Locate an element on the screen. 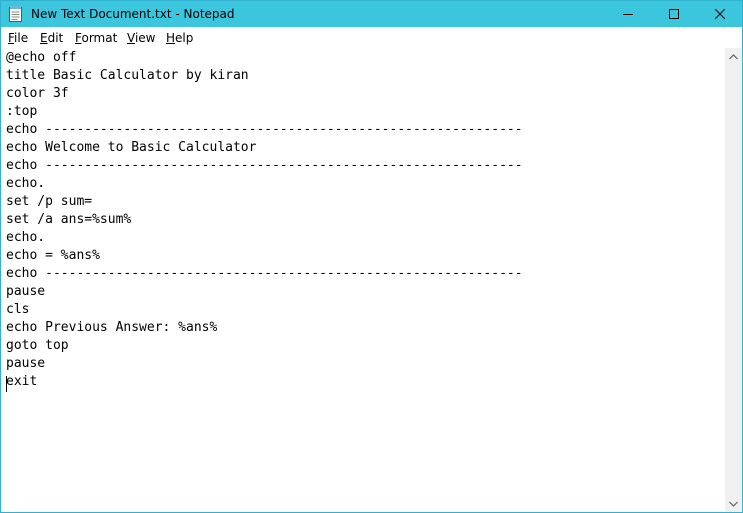 The height and width of the screenshot is (513, 743). scroll-down-button is located at coordinates (733, 503).